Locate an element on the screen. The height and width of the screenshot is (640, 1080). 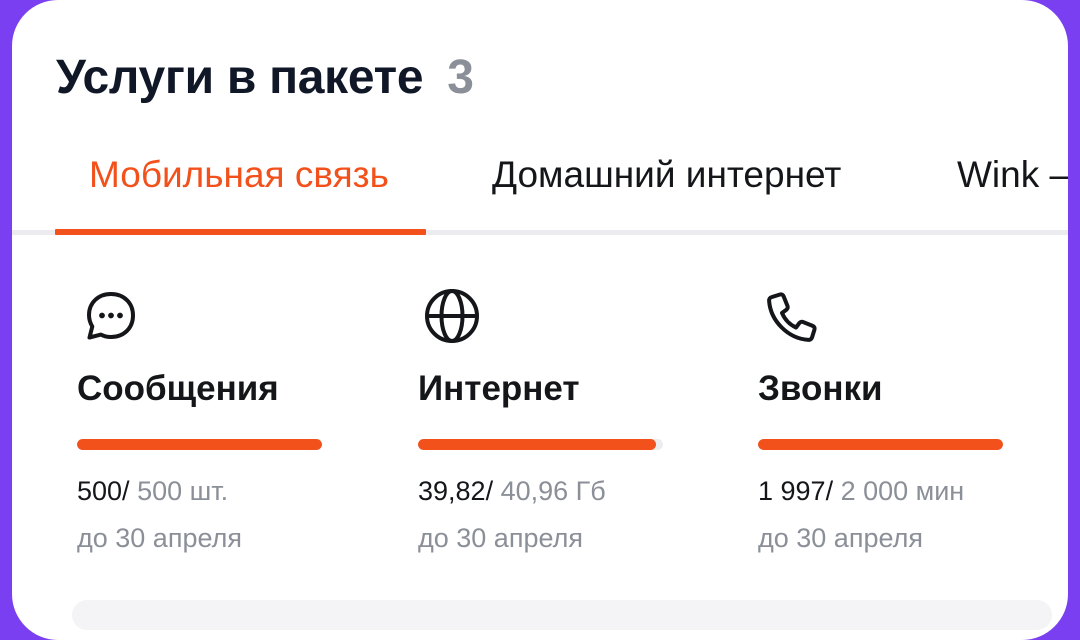
services-count: 3 is located at coordinates (460, 77).